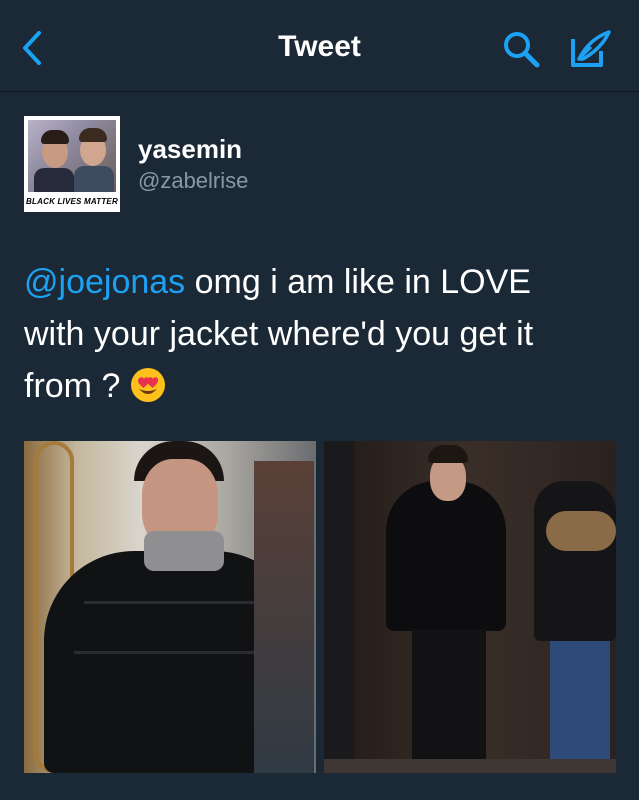 The height and width of the screenshot is (800, 639). What do you see at coordinates (190, 149) in the screenshot?
I see `display-name: yasemin` at bounding box center [190, 149].